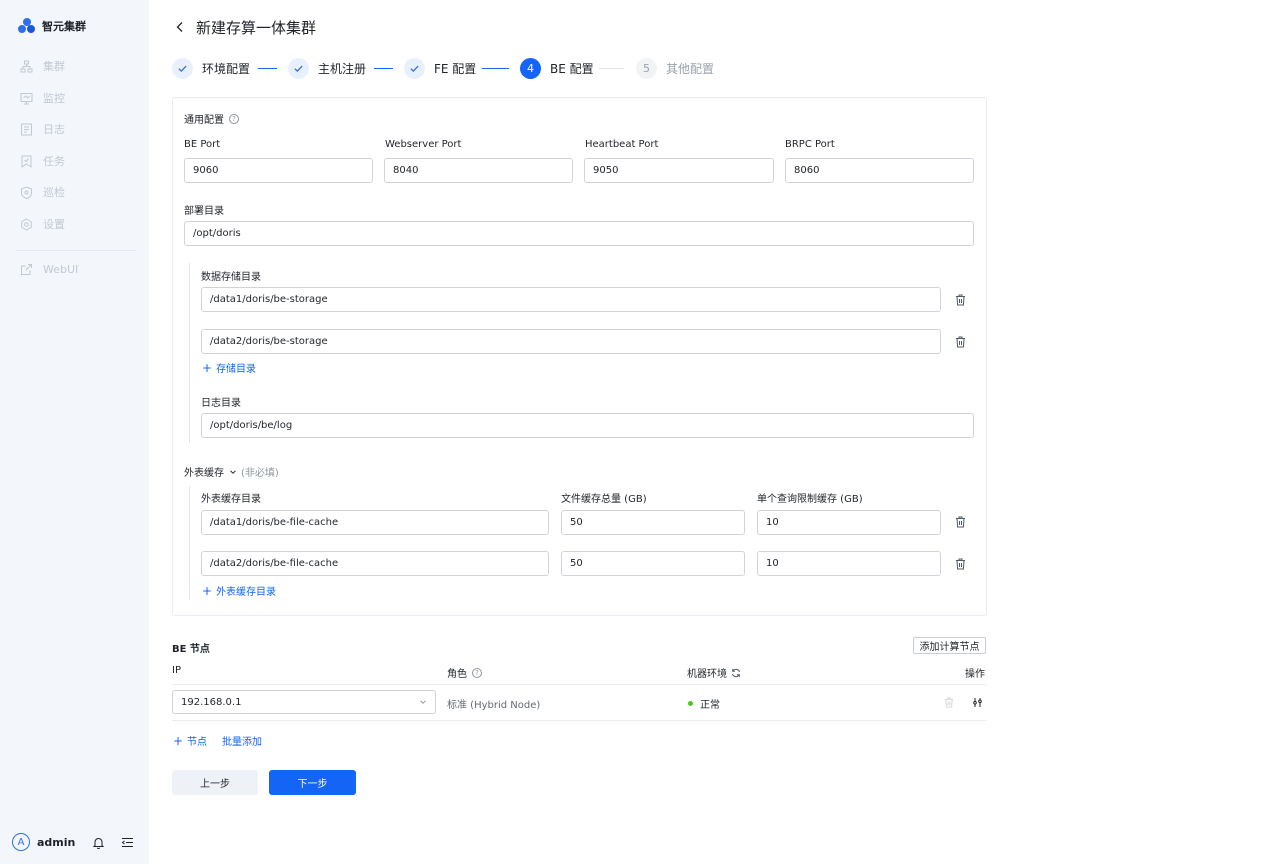  Describe the element at coordinates (260, 473) in the screenshot. I see `optional-hint: (非必填)` at that location.